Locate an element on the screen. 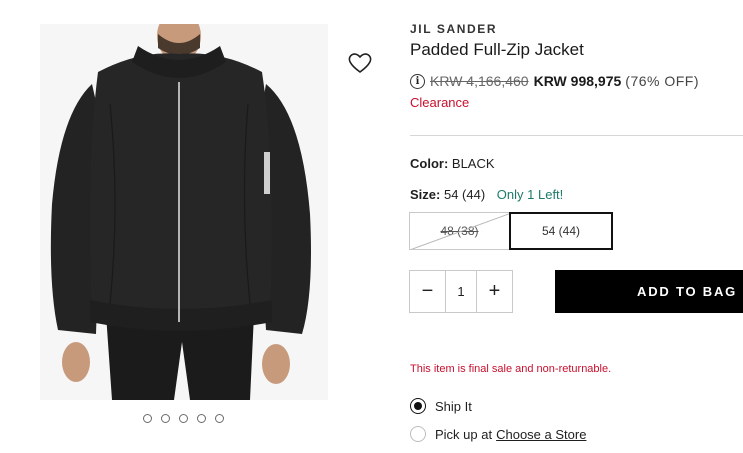  divider is located at coordinates (576, 135).